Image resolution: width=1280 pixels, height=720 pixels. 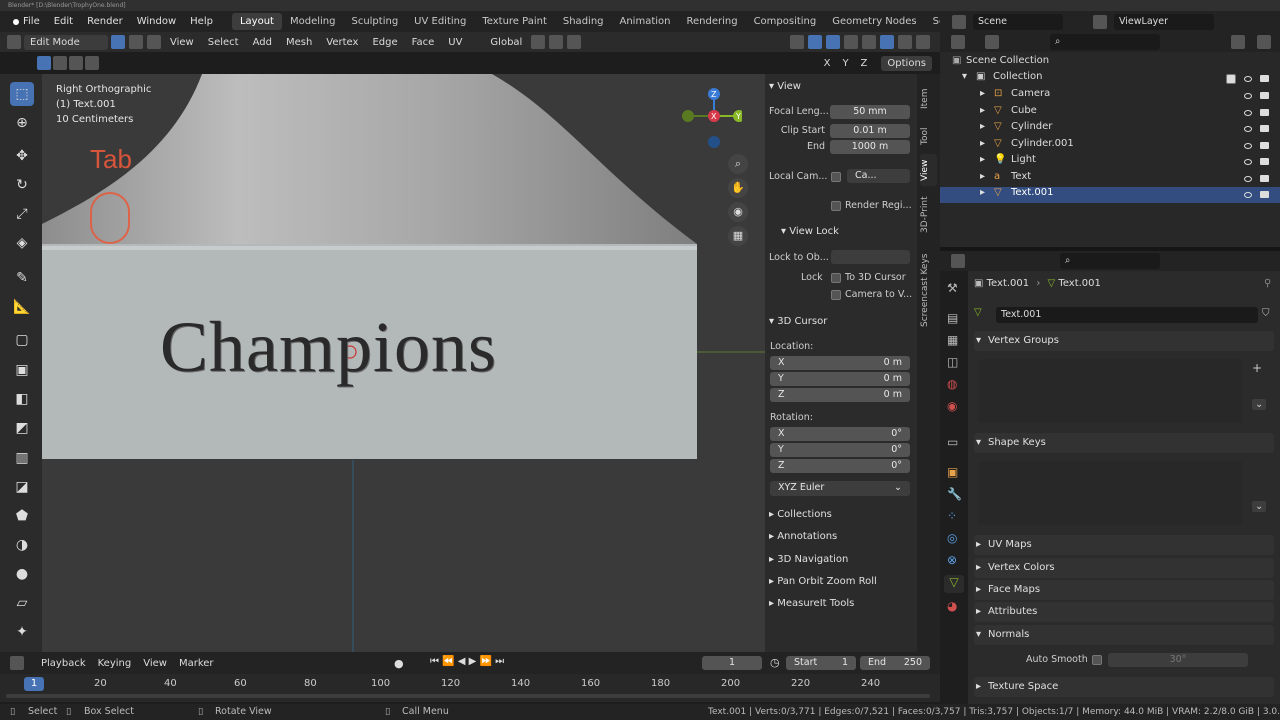 What do you see at coordinates (923, 42) in the screenshot?
I see `rendered-shading-icon` at bounding box center [923, 42].